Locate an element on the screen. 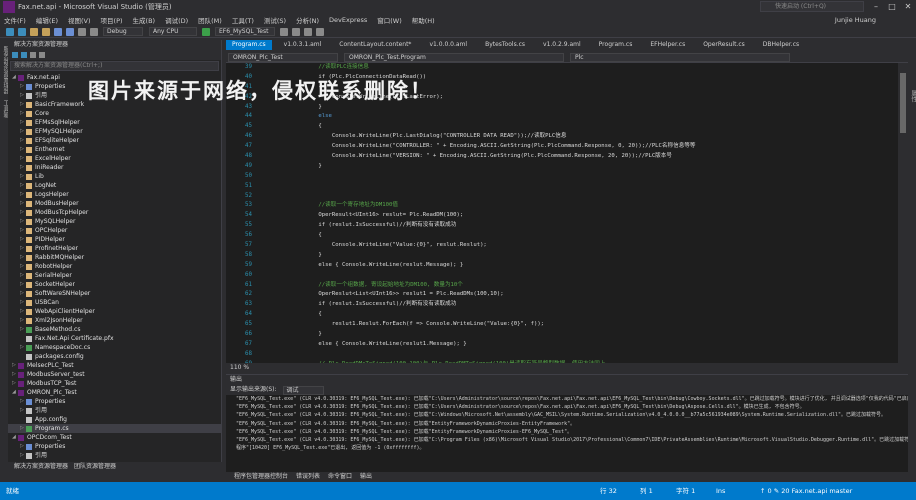  open-icon is located at coordinates (46, 31).